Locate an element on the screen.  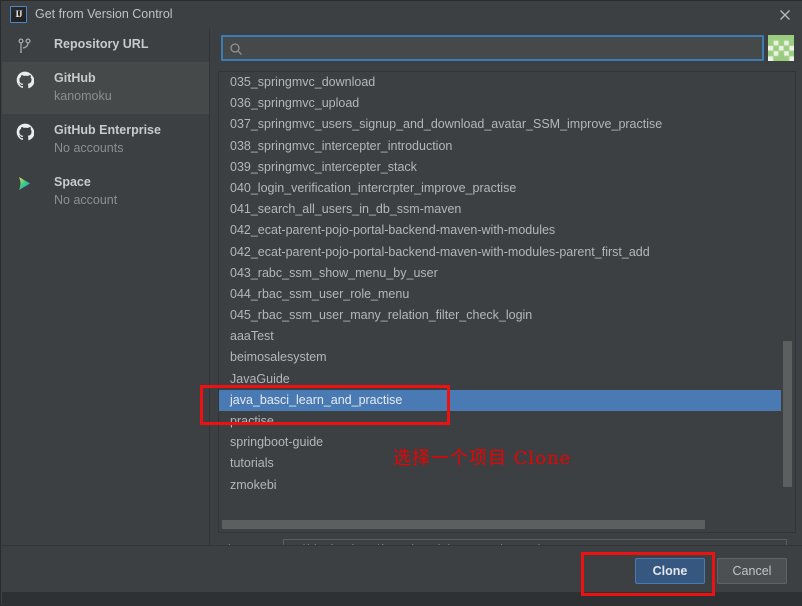
cancel-button: Cancel is located at coordinates (752, 571).